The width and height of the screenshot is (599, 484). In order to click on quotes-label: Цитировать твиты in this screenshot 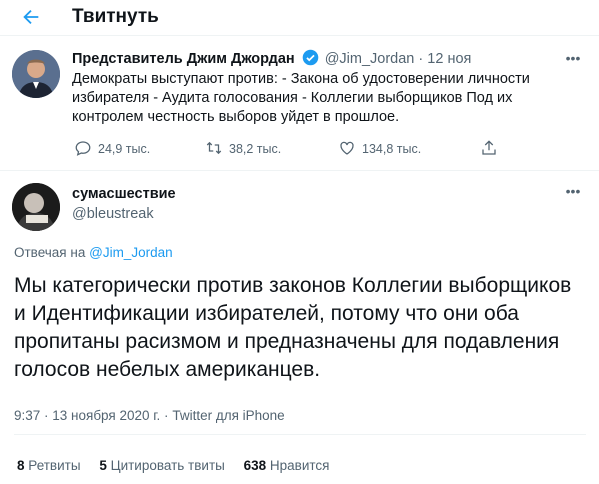, I will do `click(167, 465)`.